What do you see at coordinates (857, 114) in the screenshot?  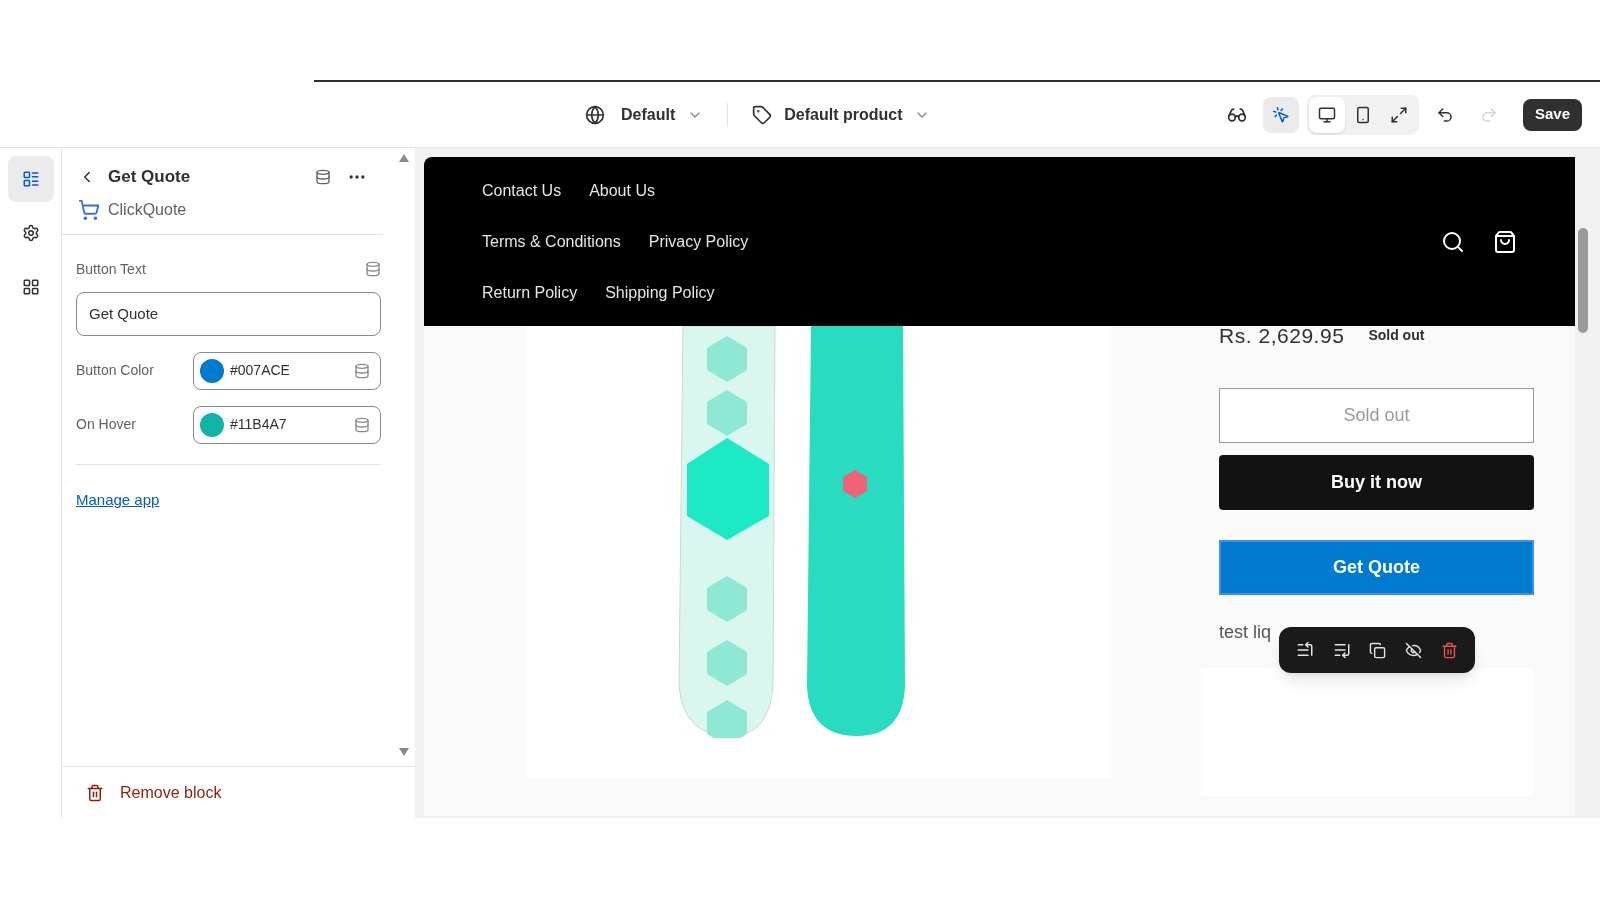 I see `template-dropdown: Default product` at bounding box center [857, 114].